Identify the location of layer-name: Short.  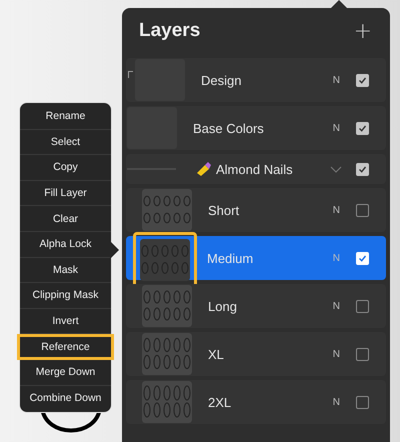
(224, 210).